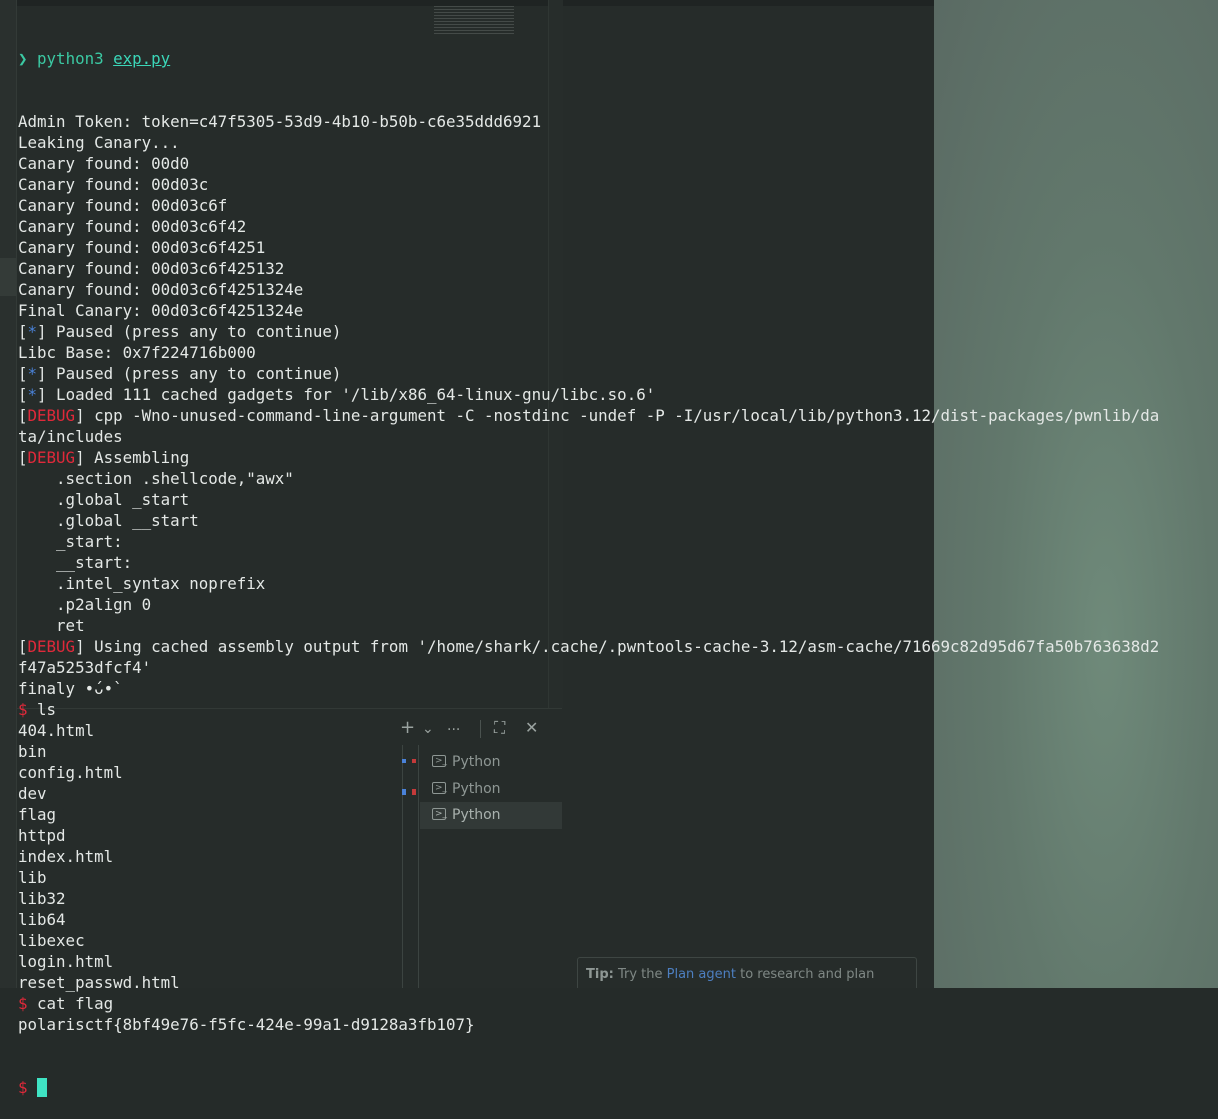 This screenshot has height=1119, width=1218. I want to click on line-text: Canary found: 00d03c6f4251, so click(142, 247).